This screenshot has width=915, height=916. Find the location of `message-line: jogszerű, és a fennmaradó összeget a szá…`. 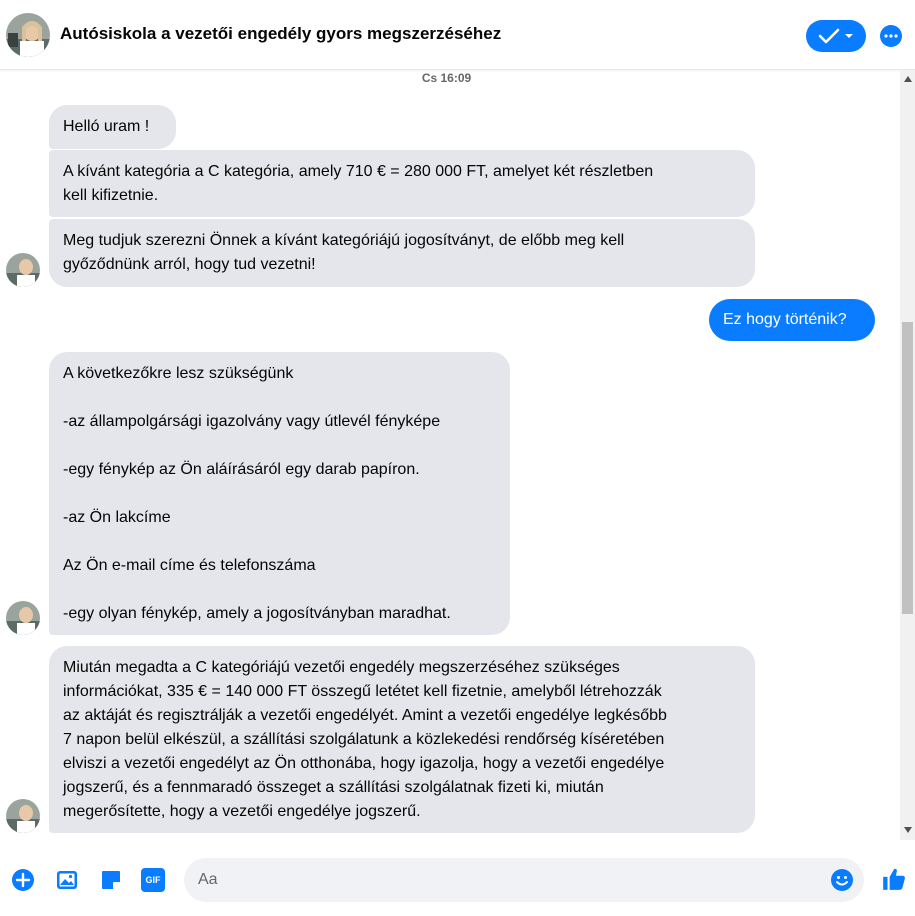

message-line: jogszerű, és a fennmaradó összeget a szá… is located at coordinates (333, 787).